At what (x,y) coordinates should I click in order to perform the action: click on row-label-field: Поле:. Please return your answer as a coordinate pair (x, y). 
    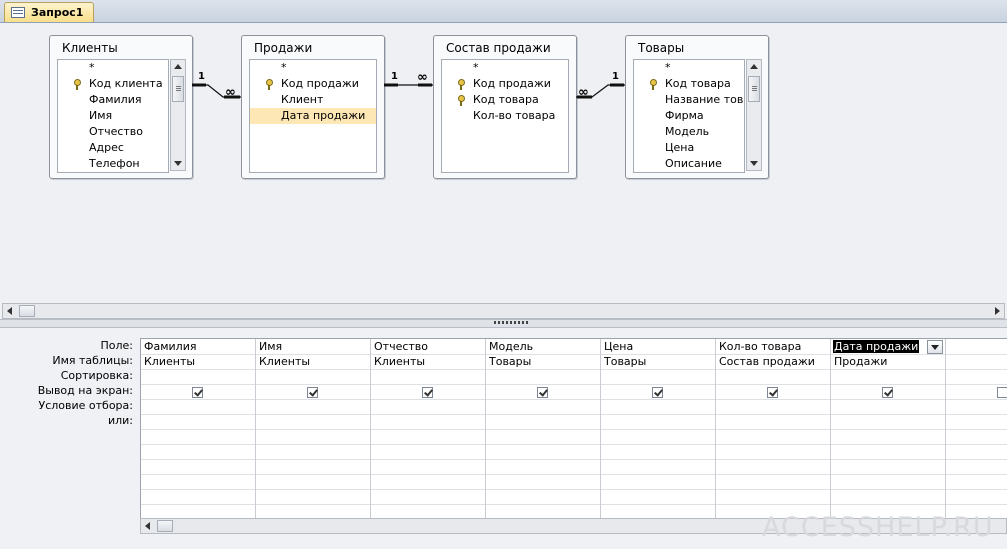
    Looking at the image, I should click on (116, 345).